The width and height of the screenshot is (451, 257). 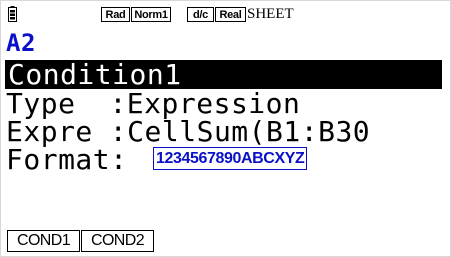 I want to click on complex-mode-indicator: Real, so click(x=230, y=14).